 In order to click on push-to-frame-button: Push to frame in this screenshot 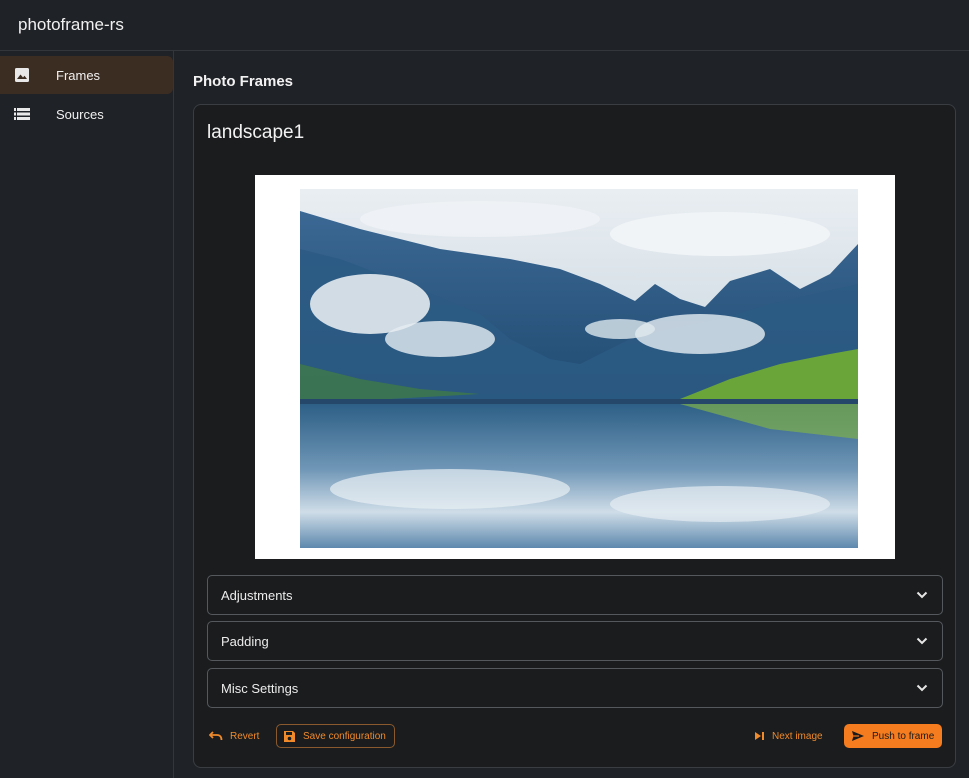, I will do `click(893, 736)`.